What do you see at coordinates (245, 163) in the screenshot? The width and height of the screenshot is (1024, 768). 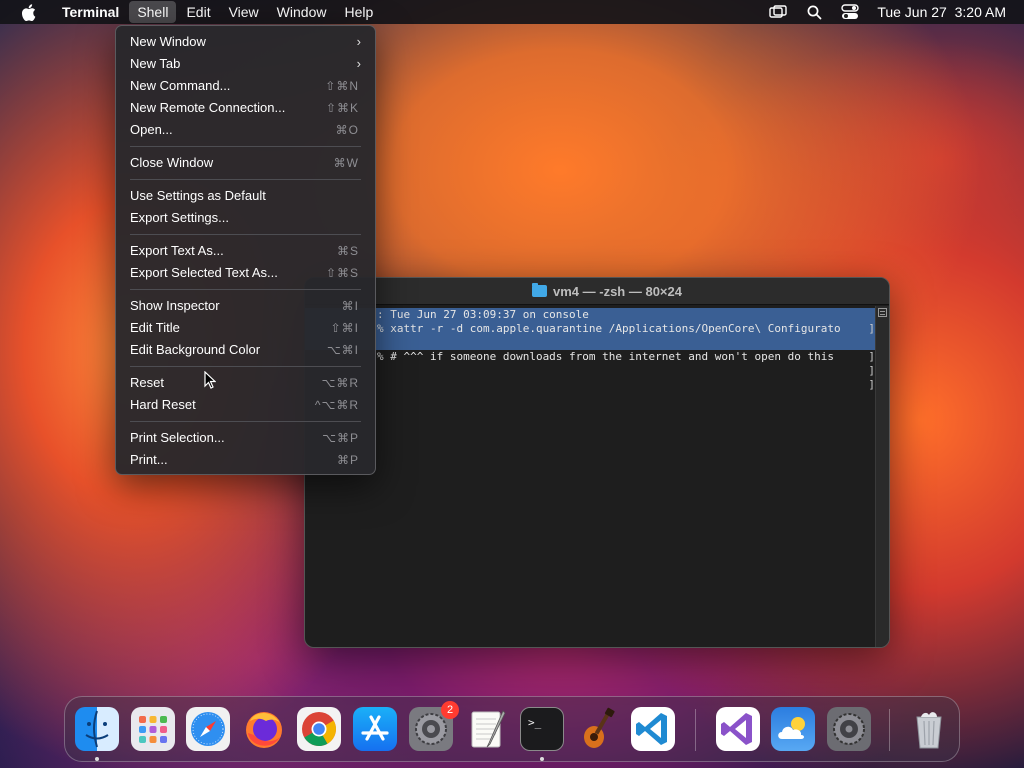 I see `menu-item-close-window: Close Window ⌘W` at bounding box center [245, 163].